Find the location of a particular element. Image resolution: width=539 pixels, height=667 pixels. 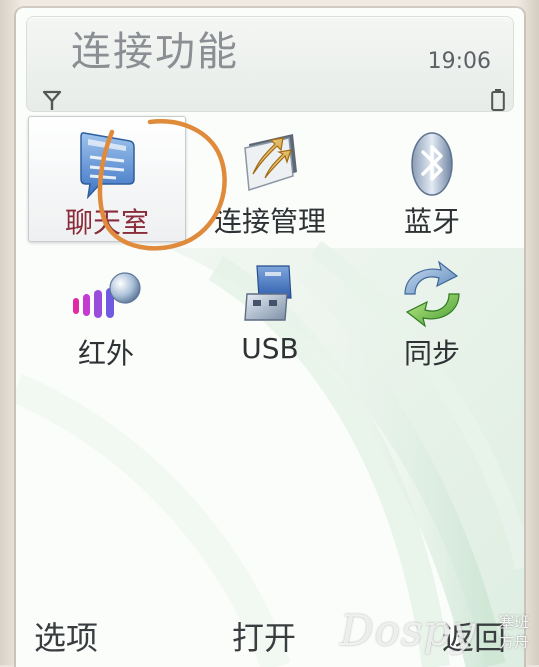

grid-item-label: 聊天室 is located at coordinates (106, 222).